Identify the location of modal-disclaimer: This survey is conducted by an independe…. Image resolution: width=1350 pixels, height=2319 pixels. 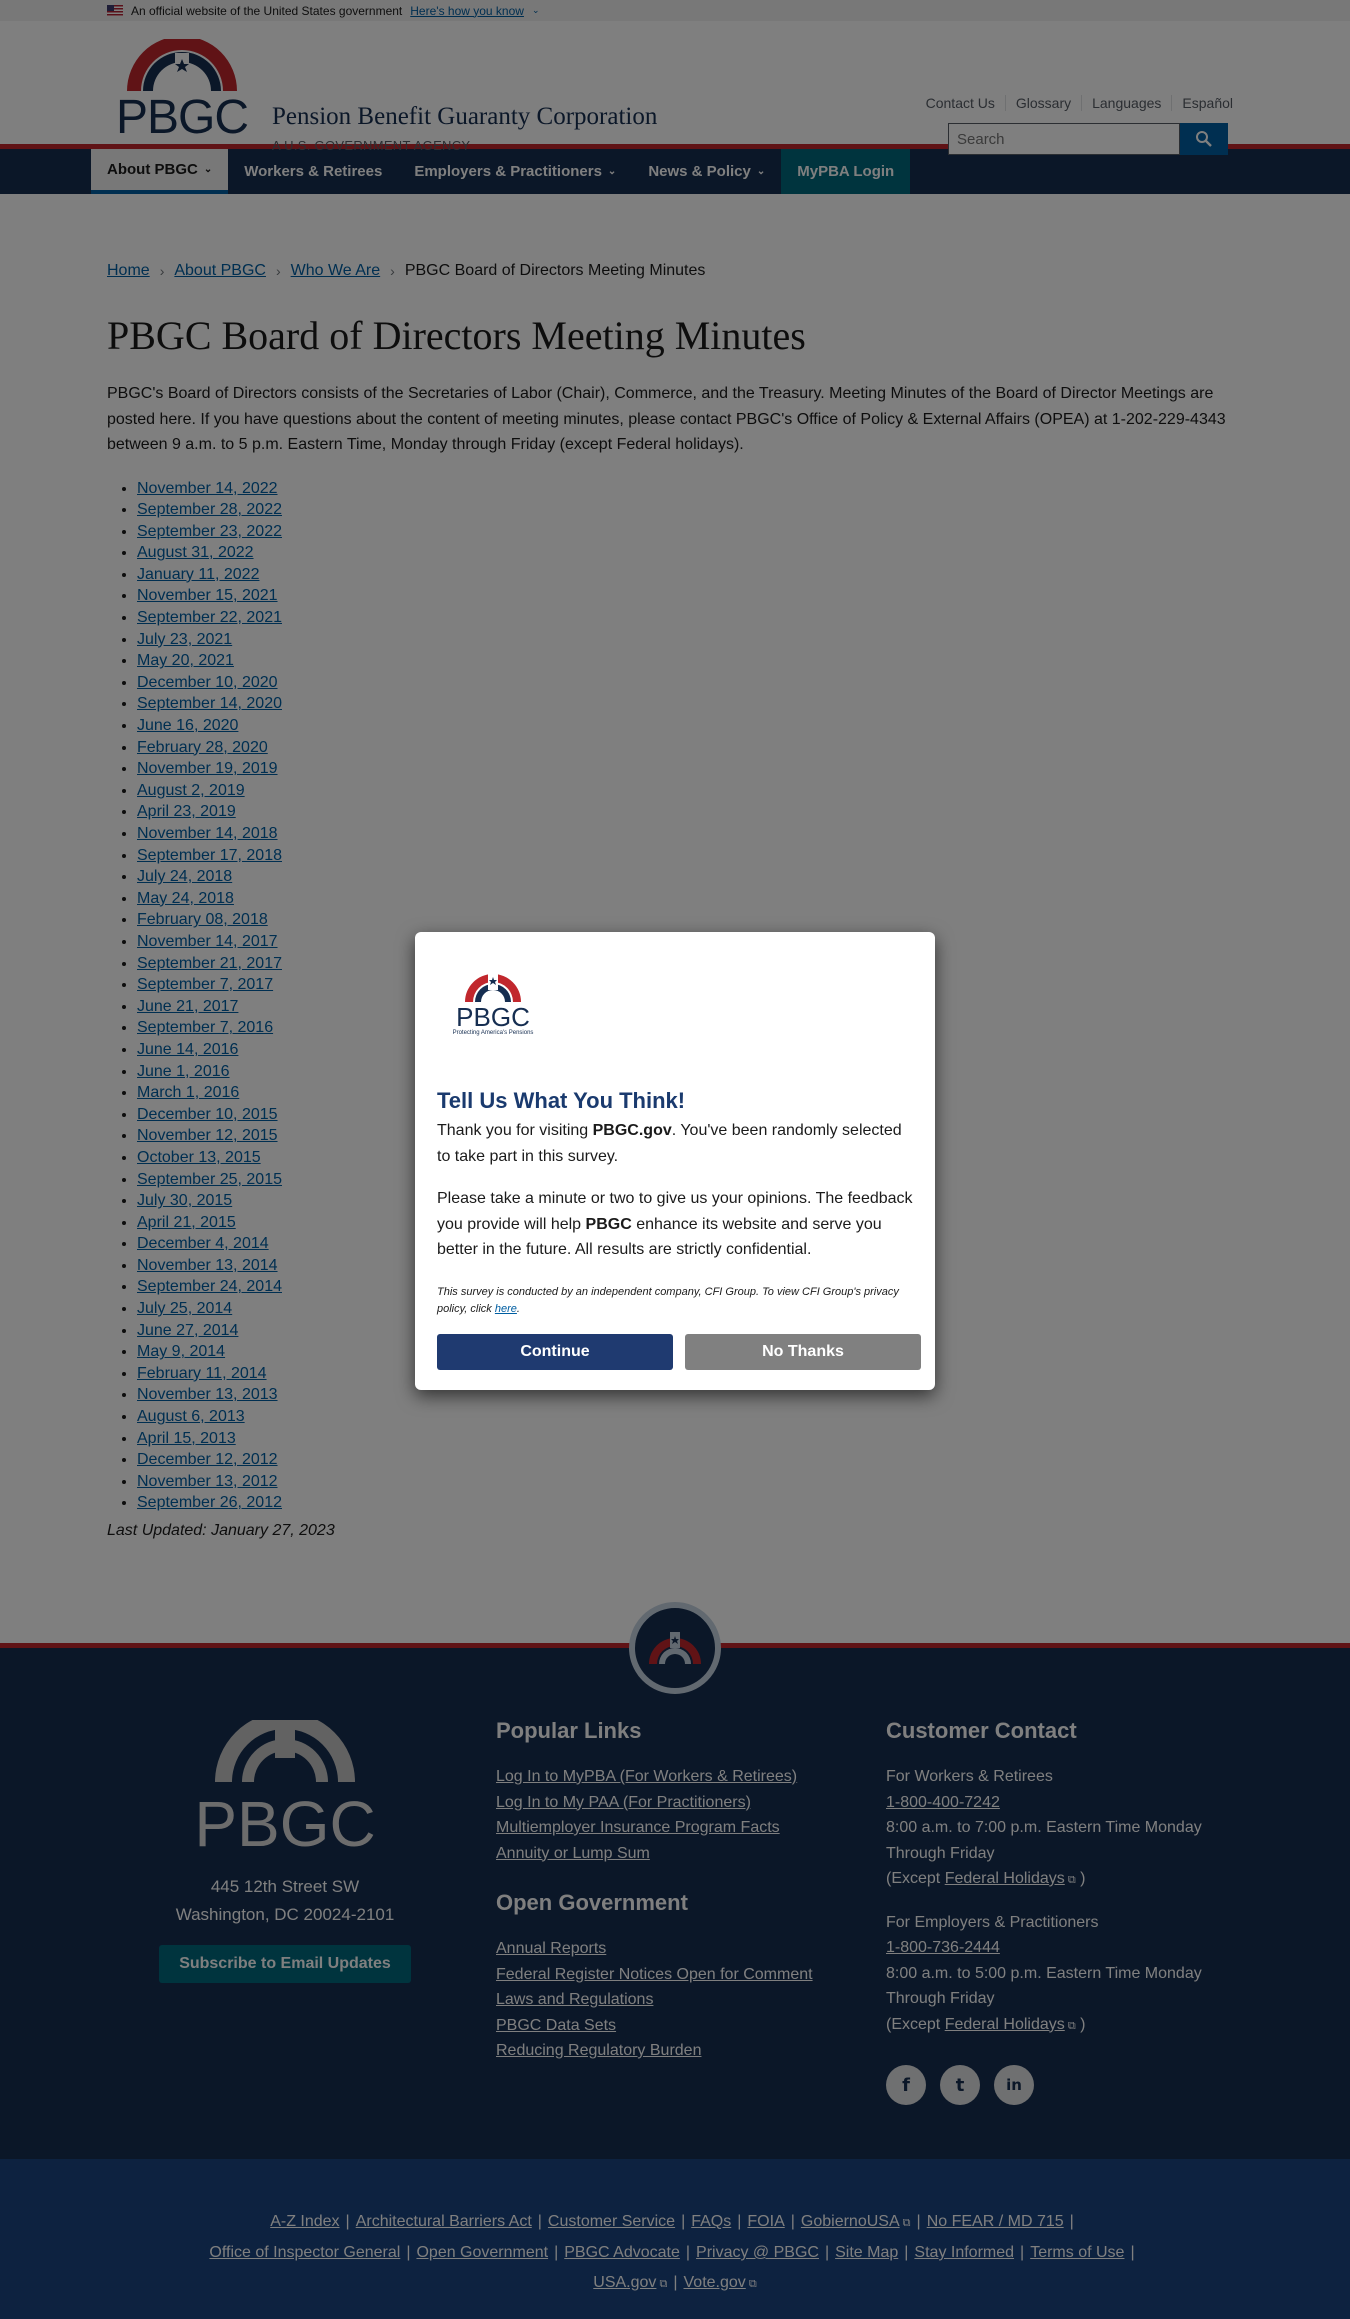
(678, 1301).